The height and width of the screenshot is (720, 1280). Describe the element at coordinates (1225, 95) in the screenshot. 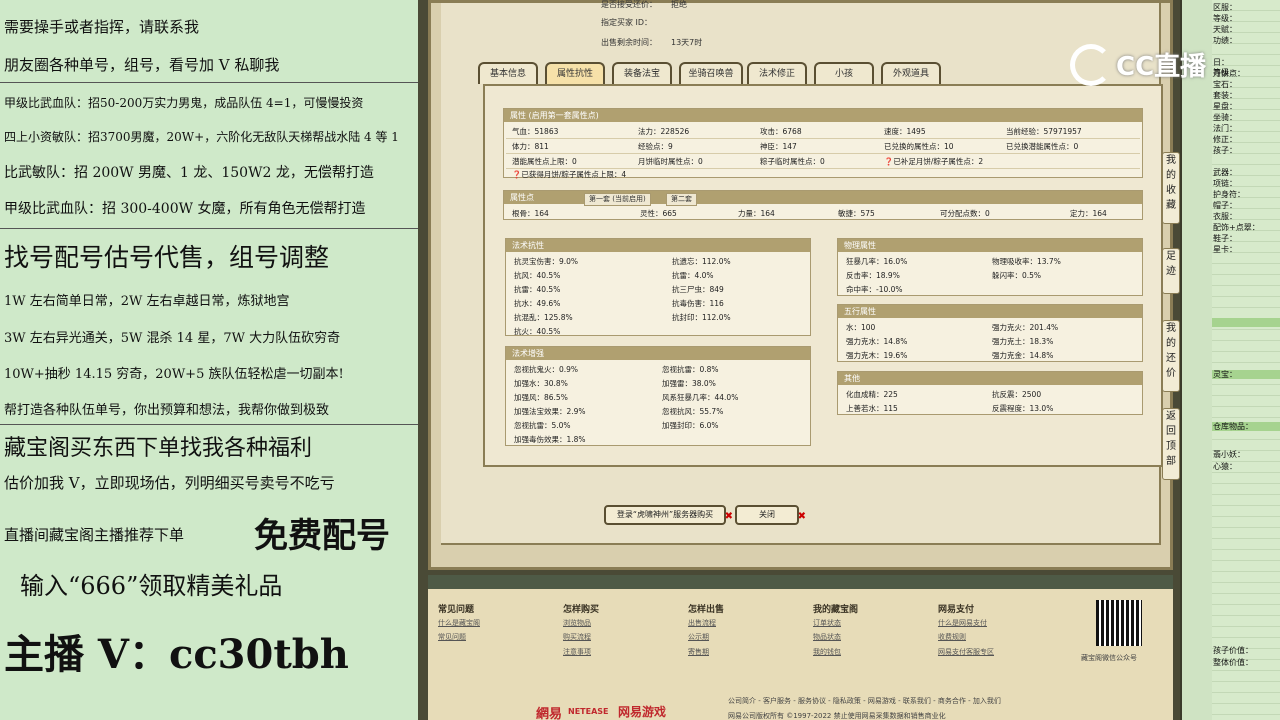

I see `sheet-label: 套装：` at that location.